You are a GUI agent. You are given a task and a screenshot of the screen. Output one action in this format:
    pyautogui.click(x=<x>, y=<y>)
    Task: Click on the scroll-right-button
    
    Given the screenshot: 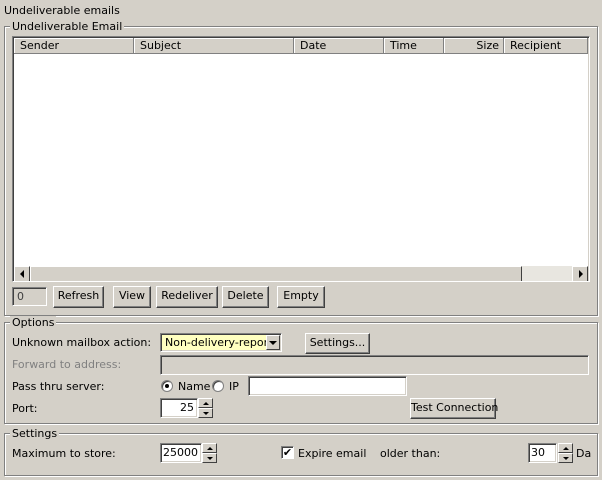 What is the action you would take?
    pyautogui.click(x=580, y=273)
    